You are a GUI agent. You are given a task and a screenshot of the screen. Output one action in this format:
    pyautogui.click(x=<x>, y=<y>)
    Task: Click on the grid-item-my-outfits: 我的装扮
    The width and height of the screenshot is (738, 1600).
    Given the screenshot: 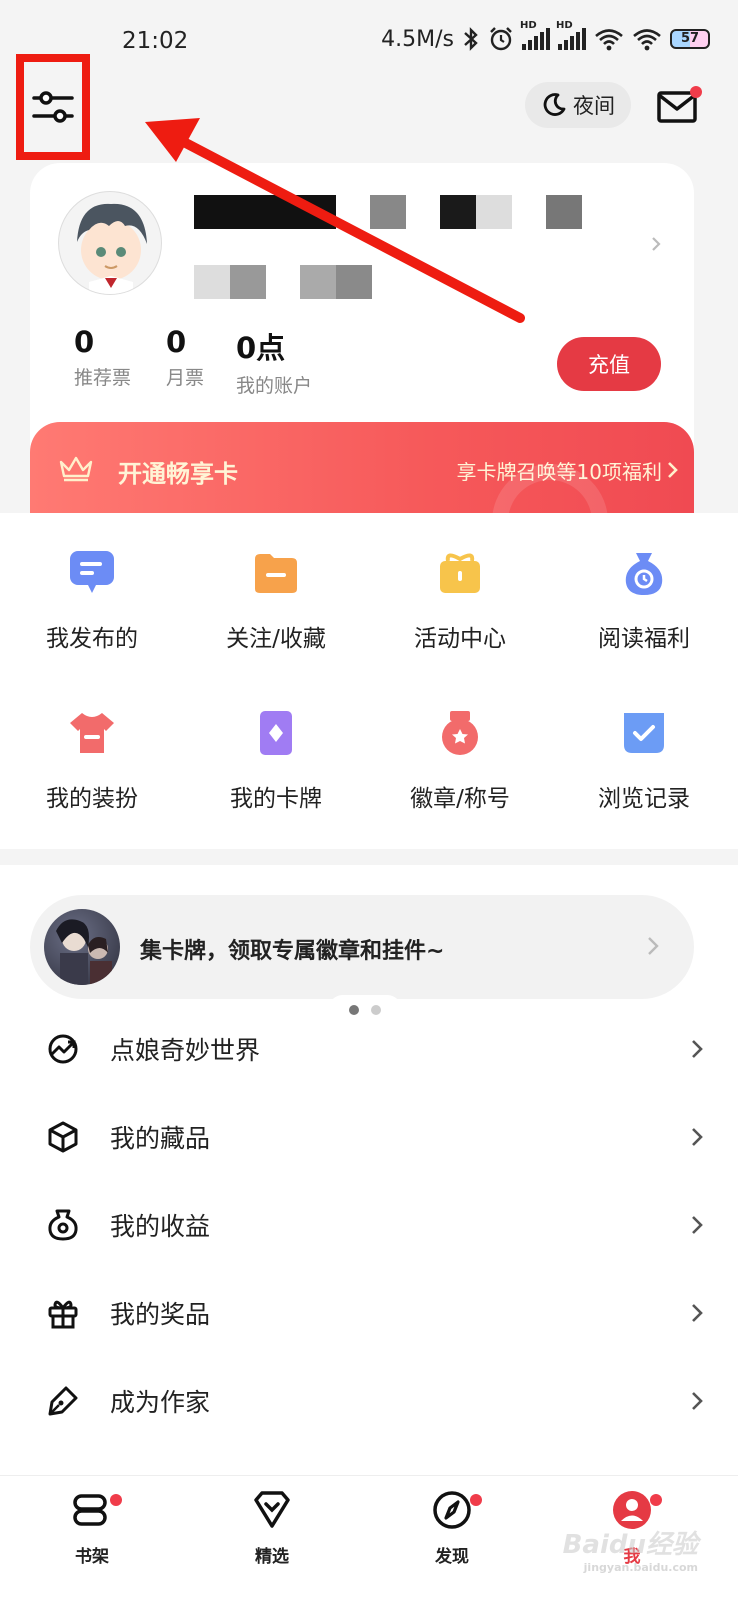 What is the action you would take?
    pyautogui.click(x=92, y=761)
    